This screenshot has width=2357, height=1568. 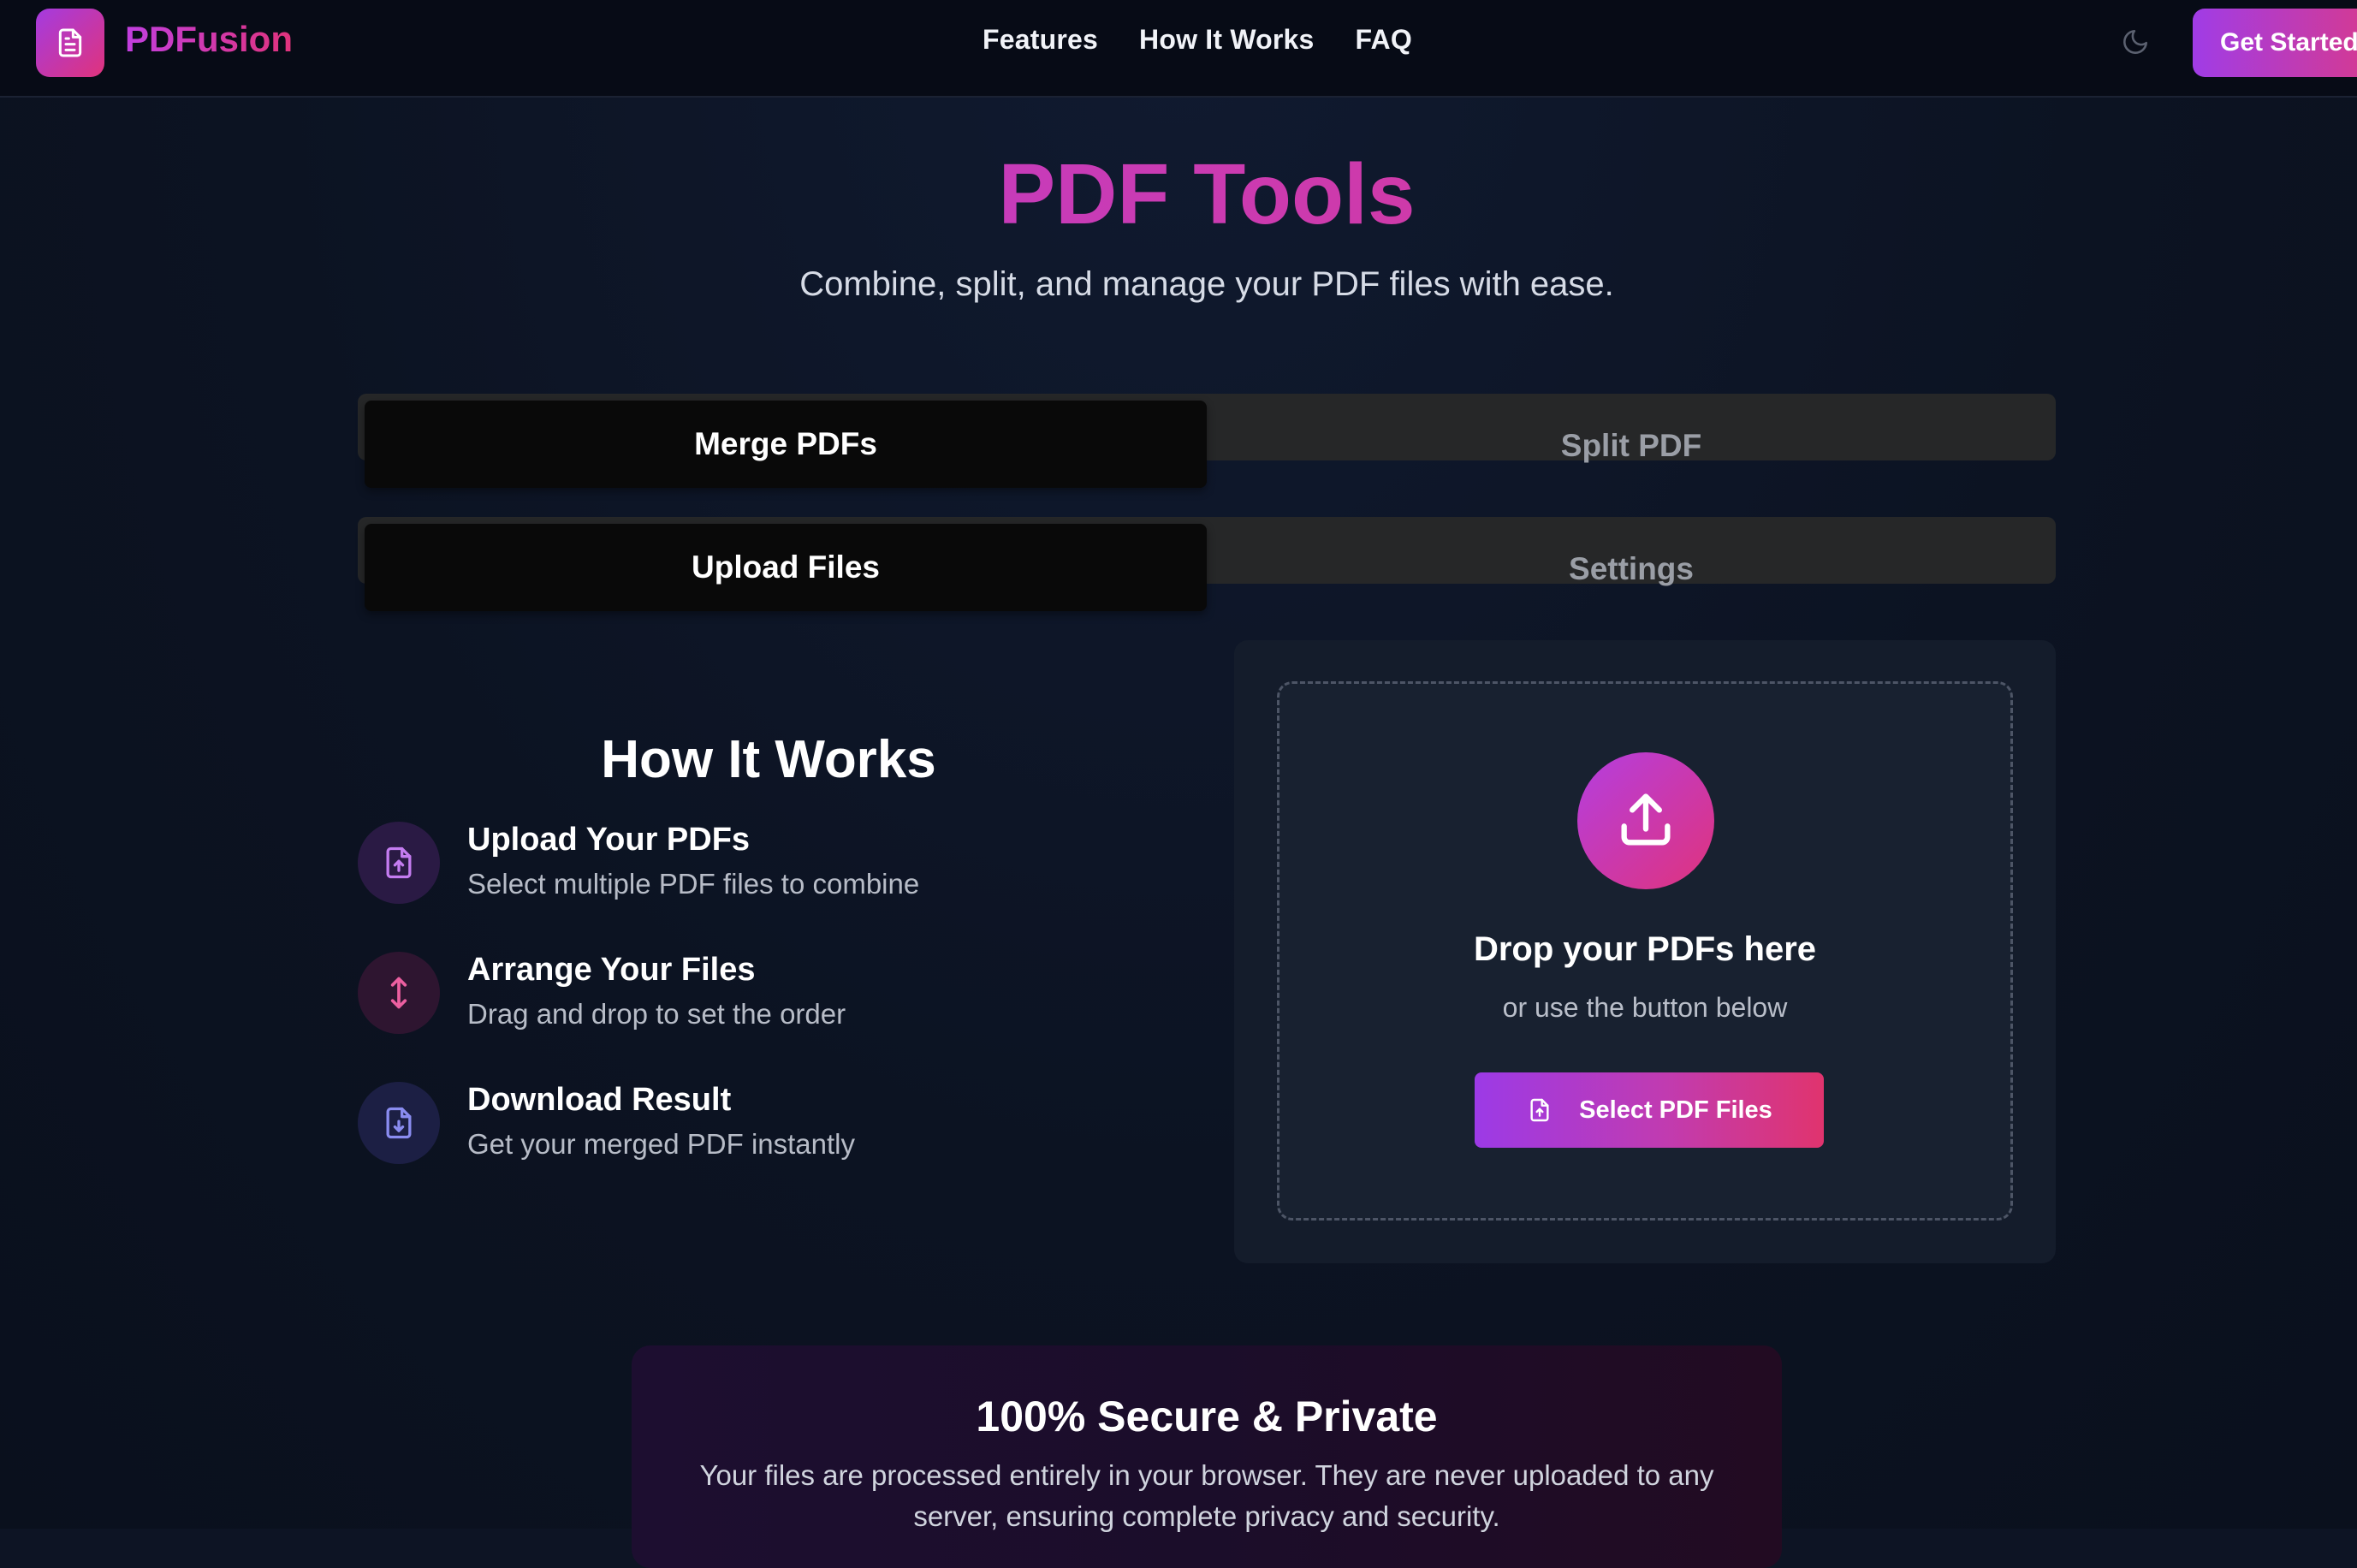 I want to click on drop-subtitle: or use the button below, so click(x=1645, y=1007).